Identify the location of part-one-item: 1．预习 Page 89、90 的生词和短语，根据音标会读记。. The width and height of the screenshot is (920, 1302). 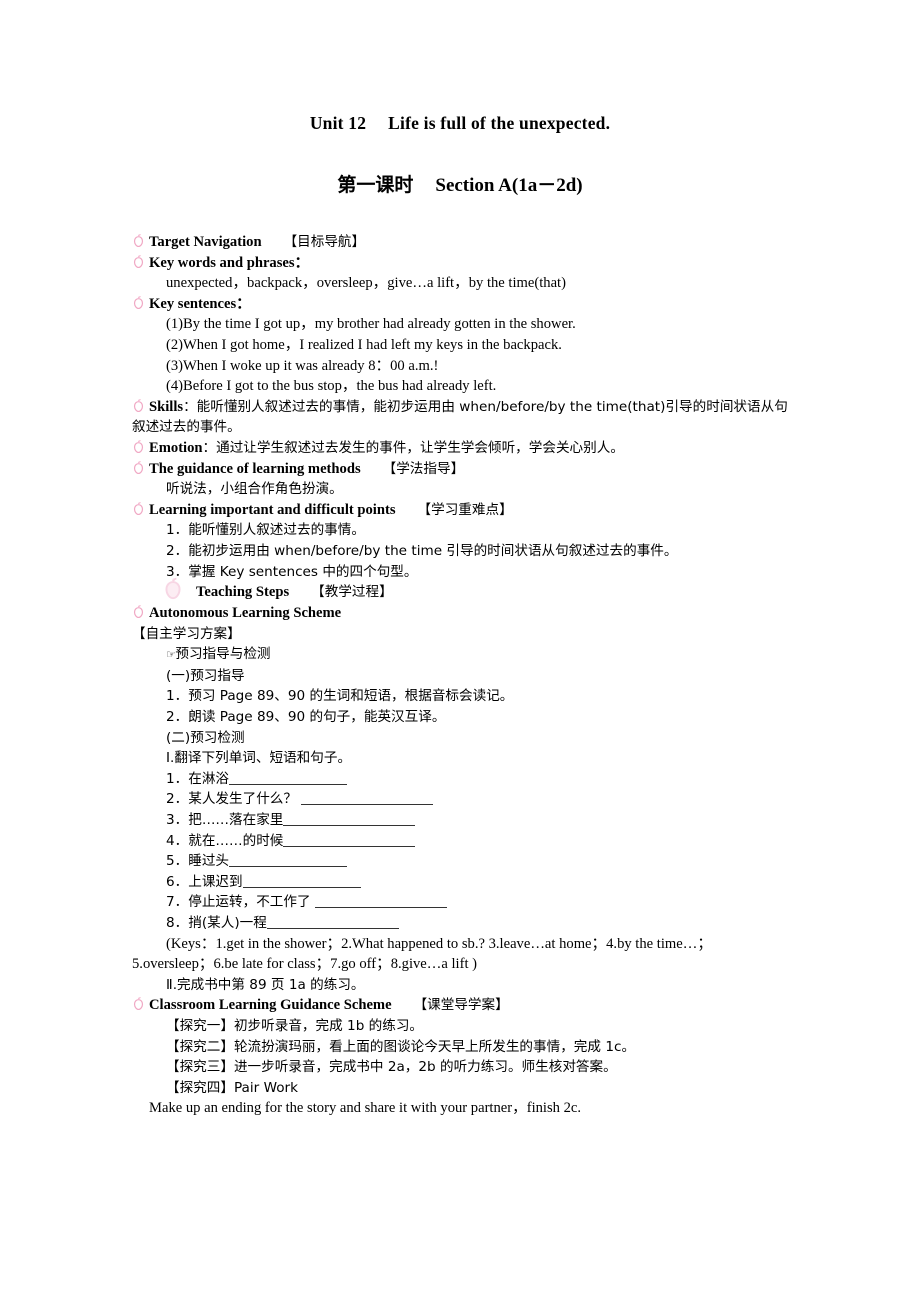
(340, 696).